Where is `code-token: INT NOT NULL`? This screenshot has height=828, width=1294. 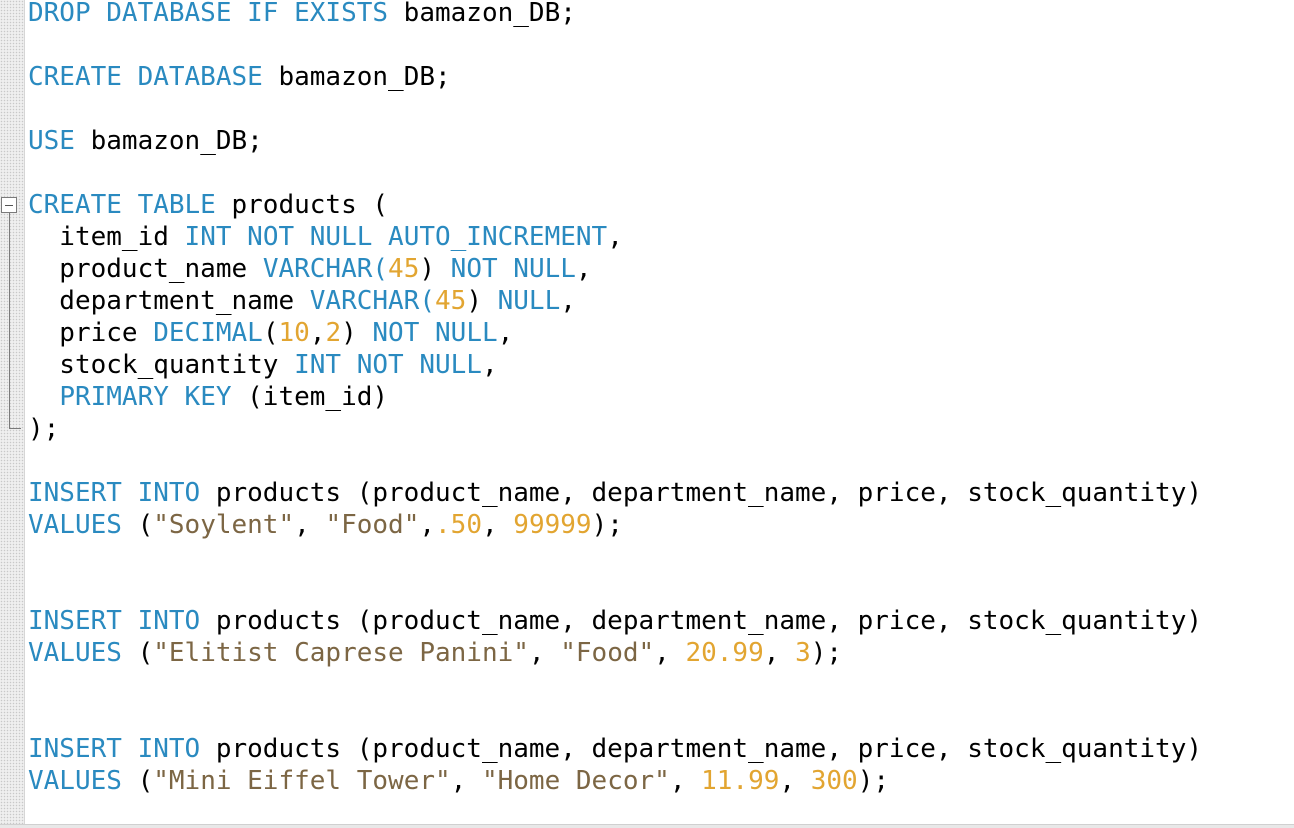
code-token: INT NOT NULL is located at coordinates (388, 365).